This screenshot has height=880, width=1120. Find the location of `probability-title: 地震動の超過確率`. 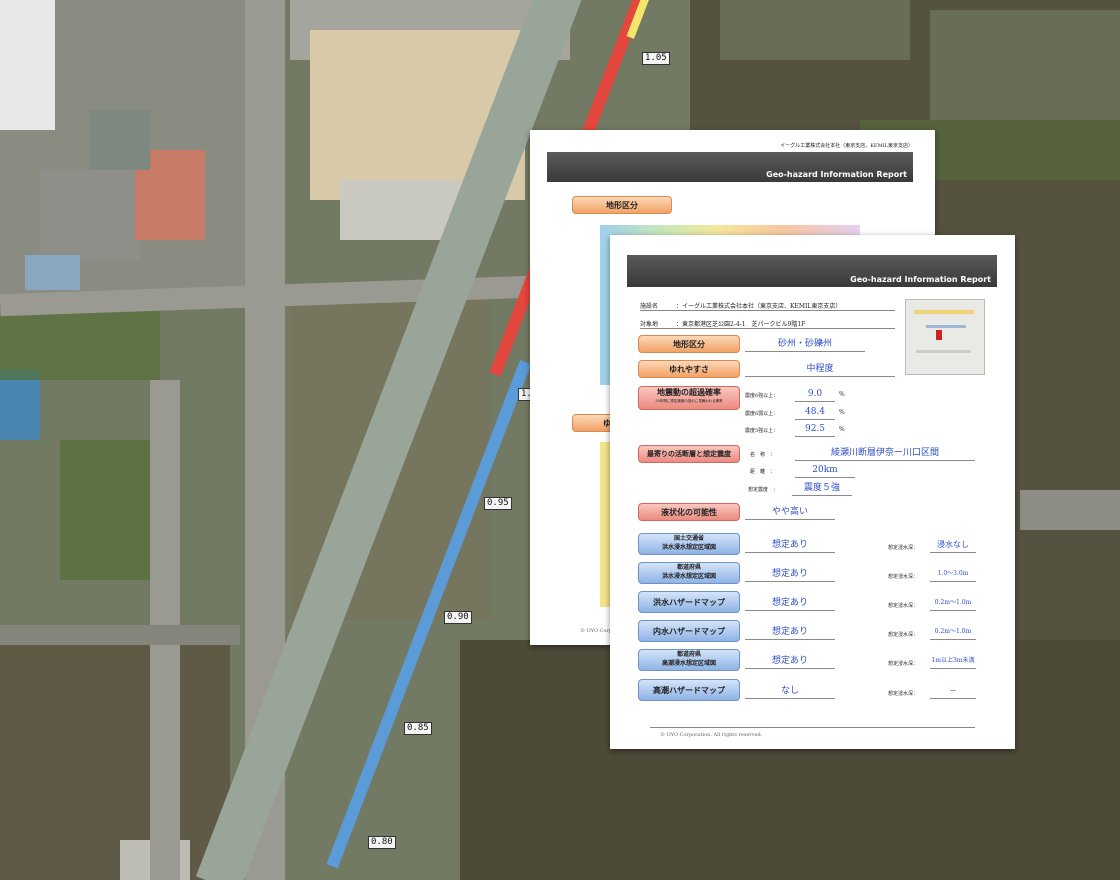

probability-title: 地震動の超過確率 is located at coordinates (689, 392).